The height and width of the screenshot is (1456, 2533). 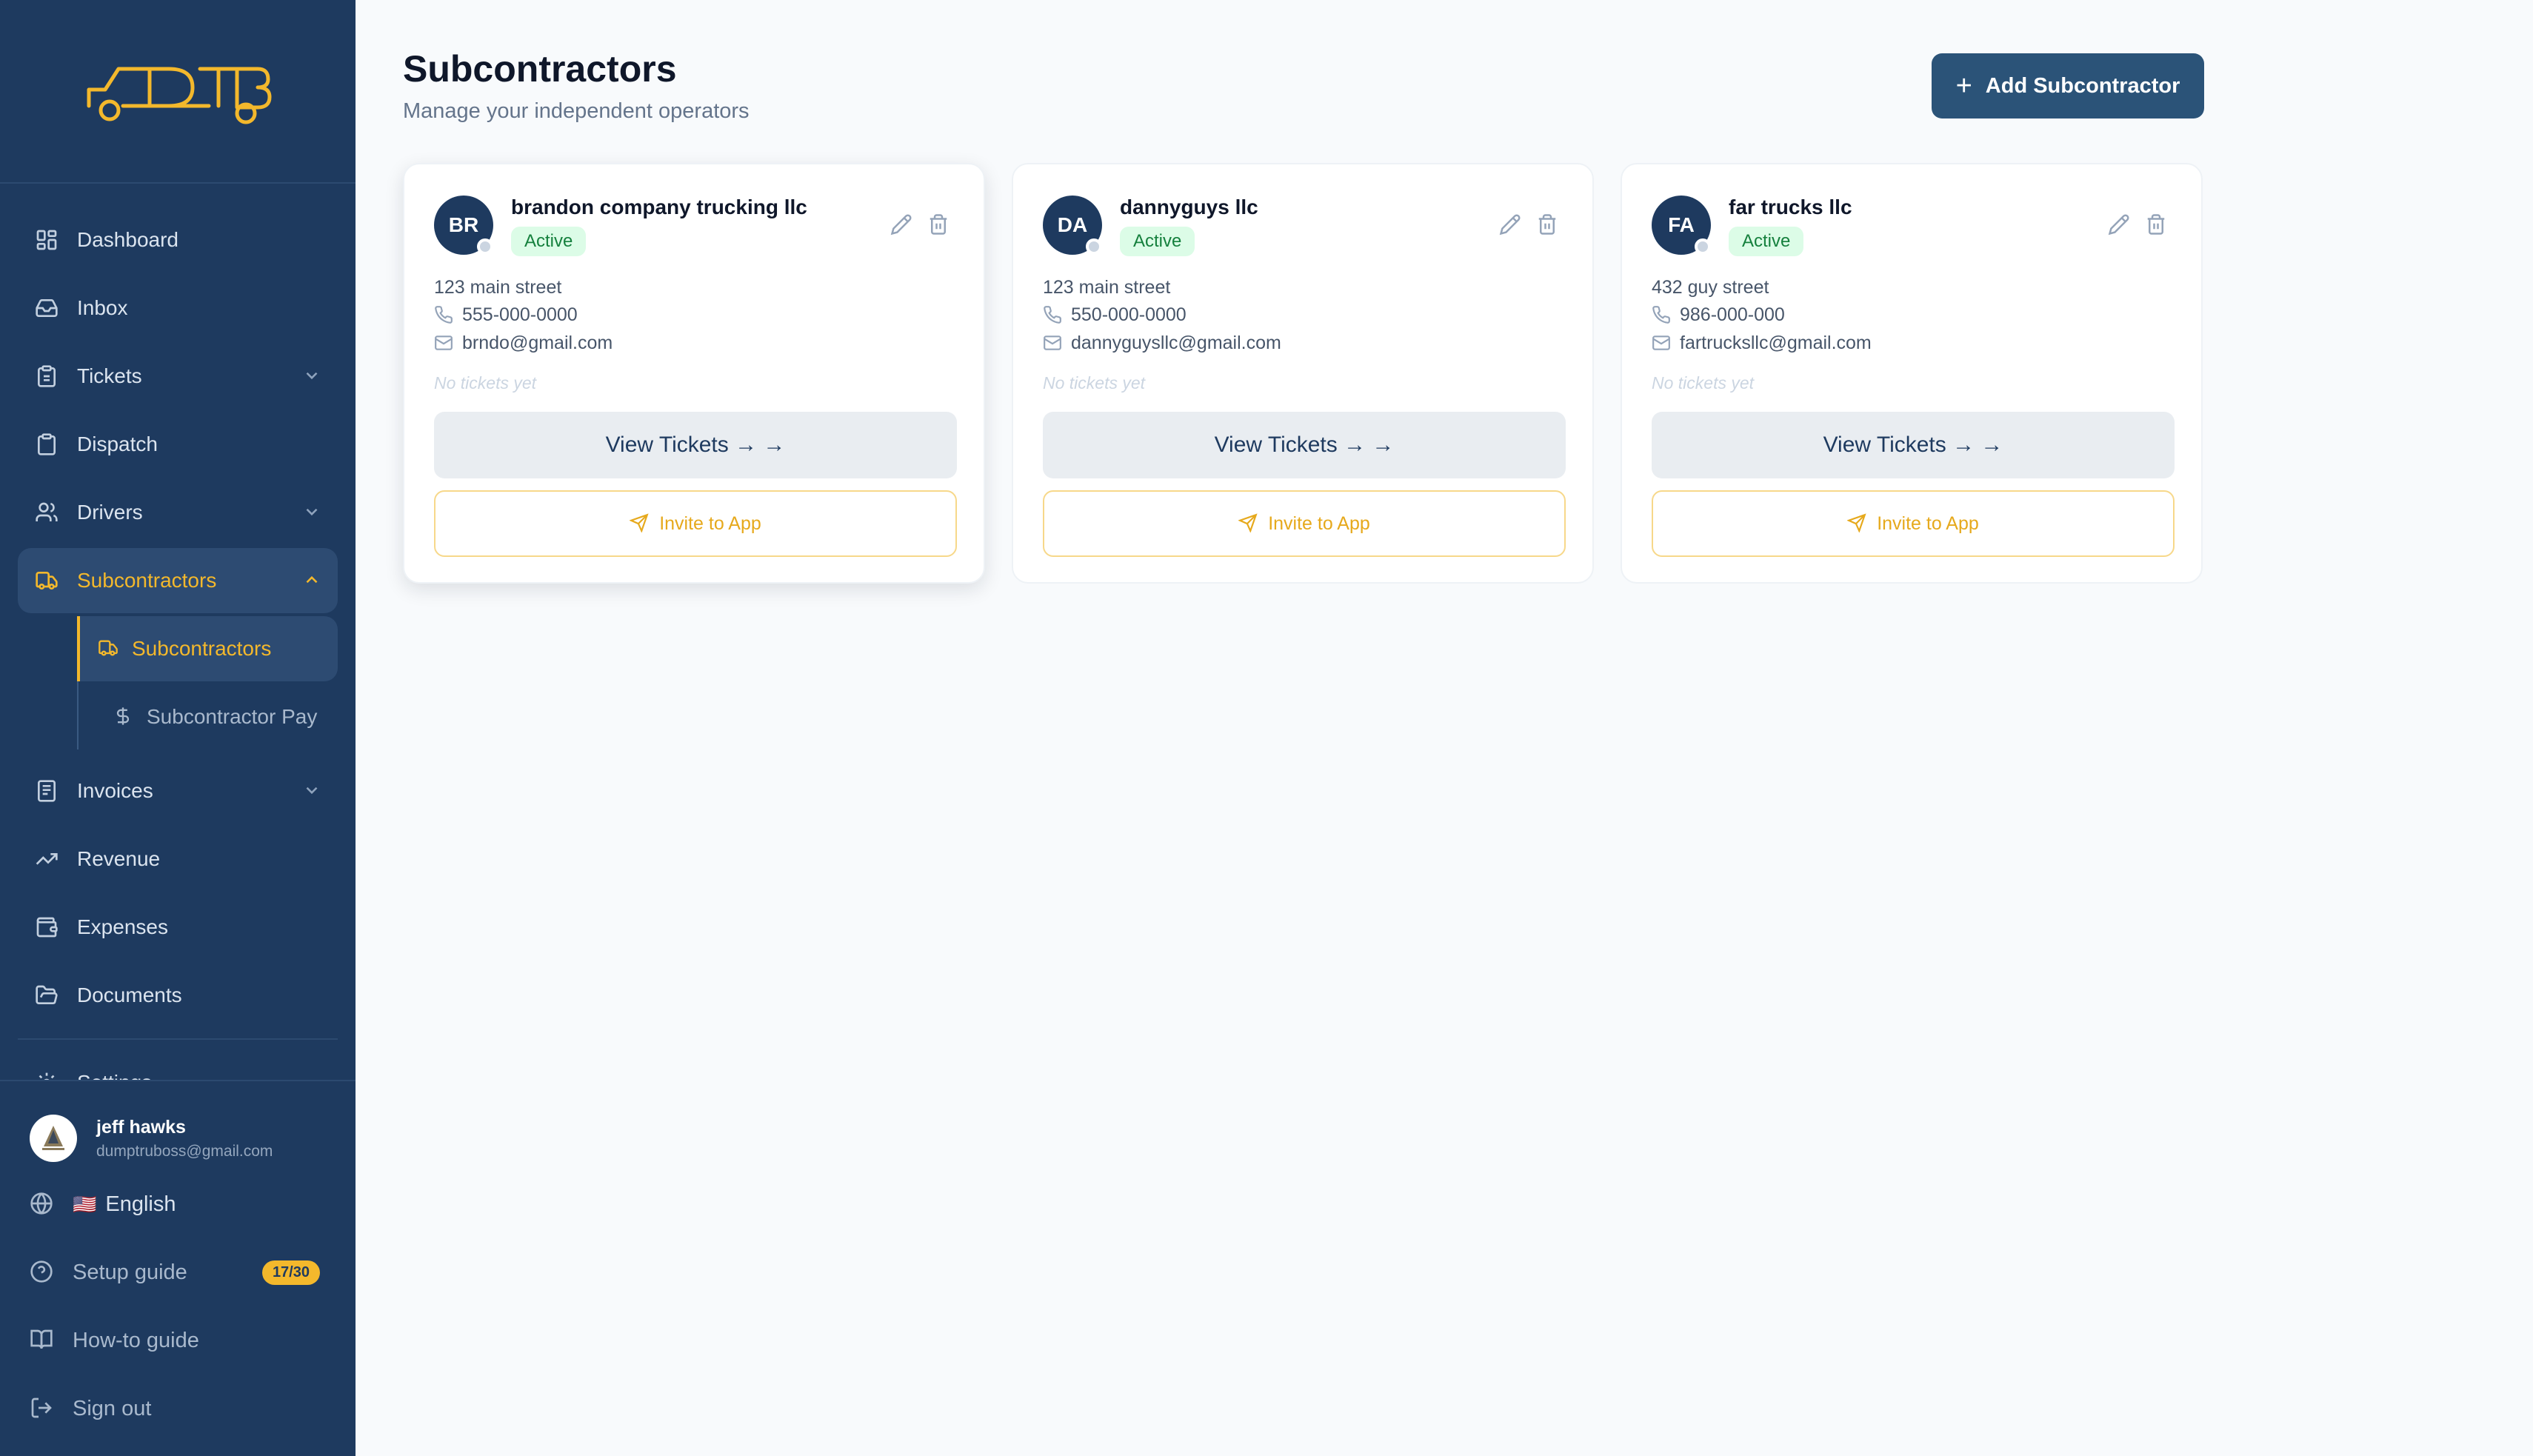 What do you see at coordinates (109, 375) in the screenshot?
I see `sidebar-item-label: Tickets` at bounding box center [109, 375].